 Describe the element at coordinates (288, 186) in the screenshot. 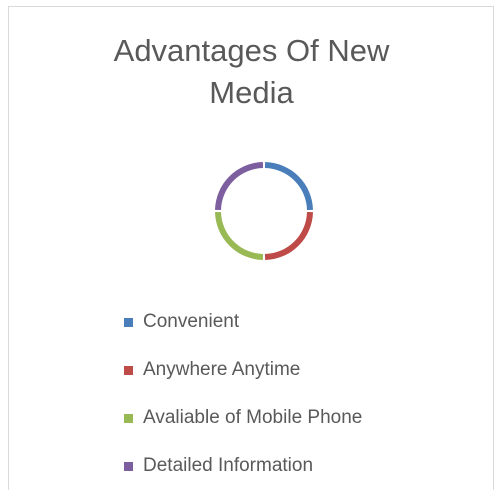

I see `donut-slice-convenient` at that location.